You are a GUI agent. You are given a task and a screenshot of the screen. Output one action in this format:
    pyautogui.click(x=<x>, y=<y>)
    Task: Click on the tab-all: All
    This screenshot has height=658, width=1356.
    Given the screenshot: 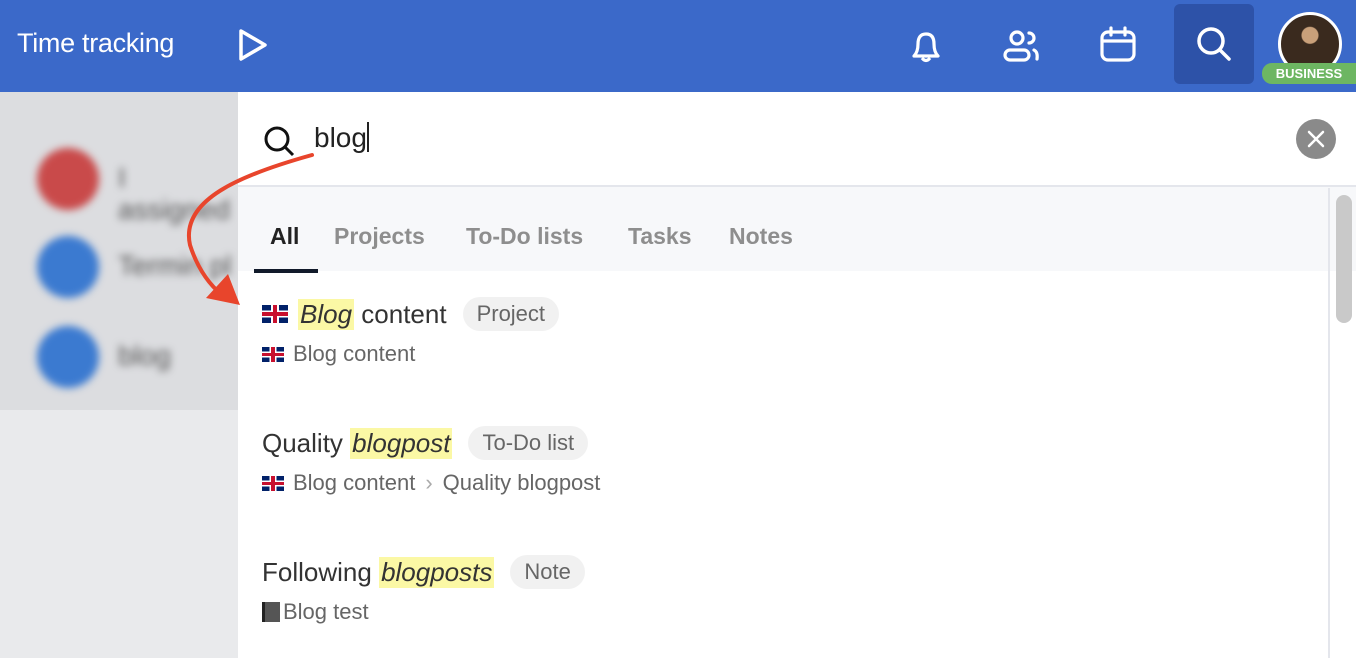 What is the action you would take?
    pyautogui.click(x=284, y=236)
    